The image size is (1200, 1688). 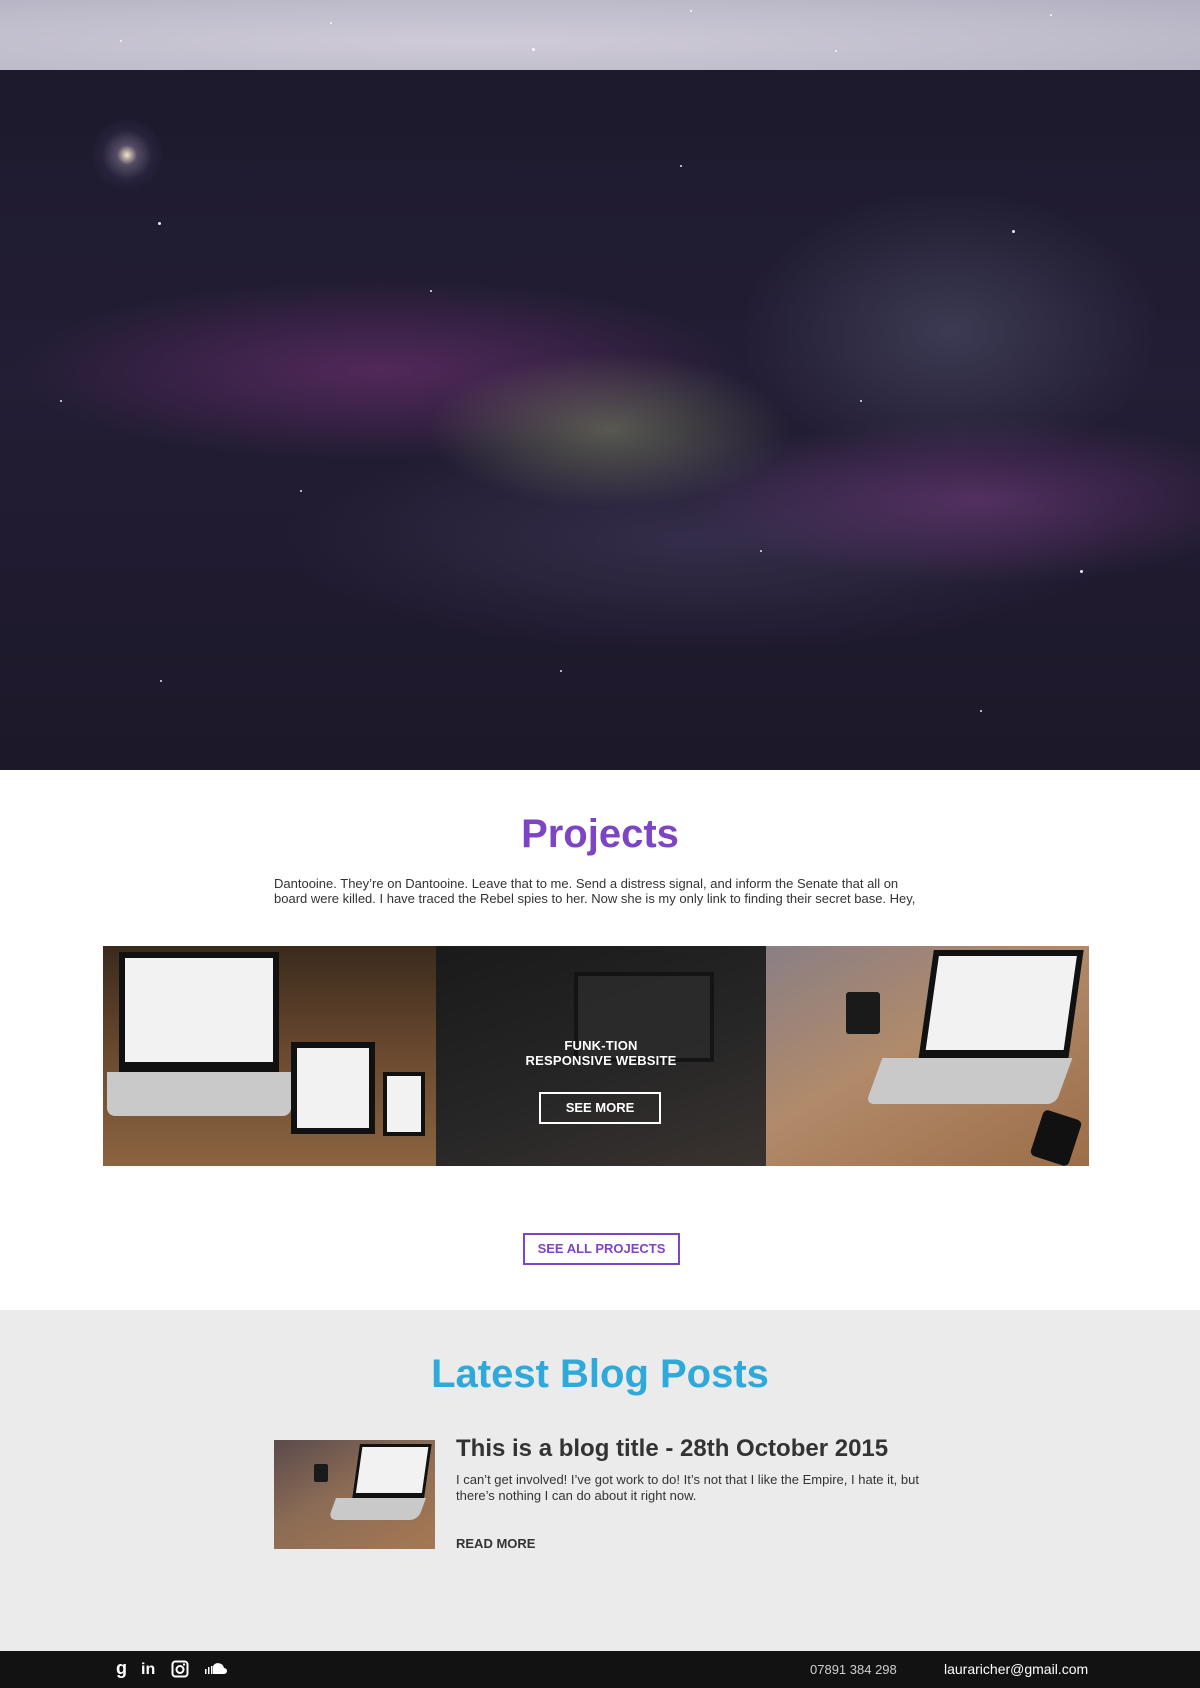 I want to click on project-tile-funktion: FUNK-TION RESPONSIVE WEBSITE SEE MORE, so click(x=601, y=1056).